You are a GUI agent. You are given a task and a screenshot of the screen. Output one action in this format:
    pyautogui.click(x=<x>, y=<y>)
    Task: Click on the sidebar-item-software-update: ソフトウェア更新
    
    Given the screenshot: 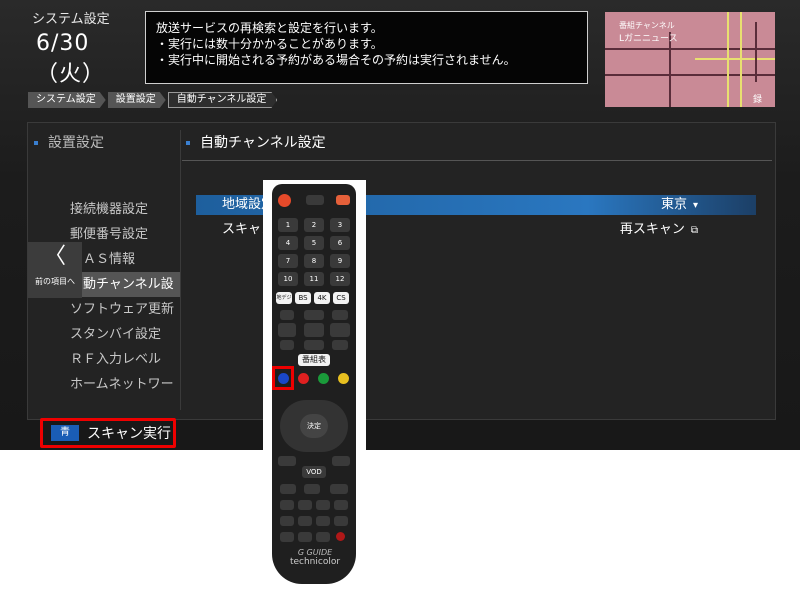 What is the action you would take?
    pyautogui.click(x=125, y=309)
    